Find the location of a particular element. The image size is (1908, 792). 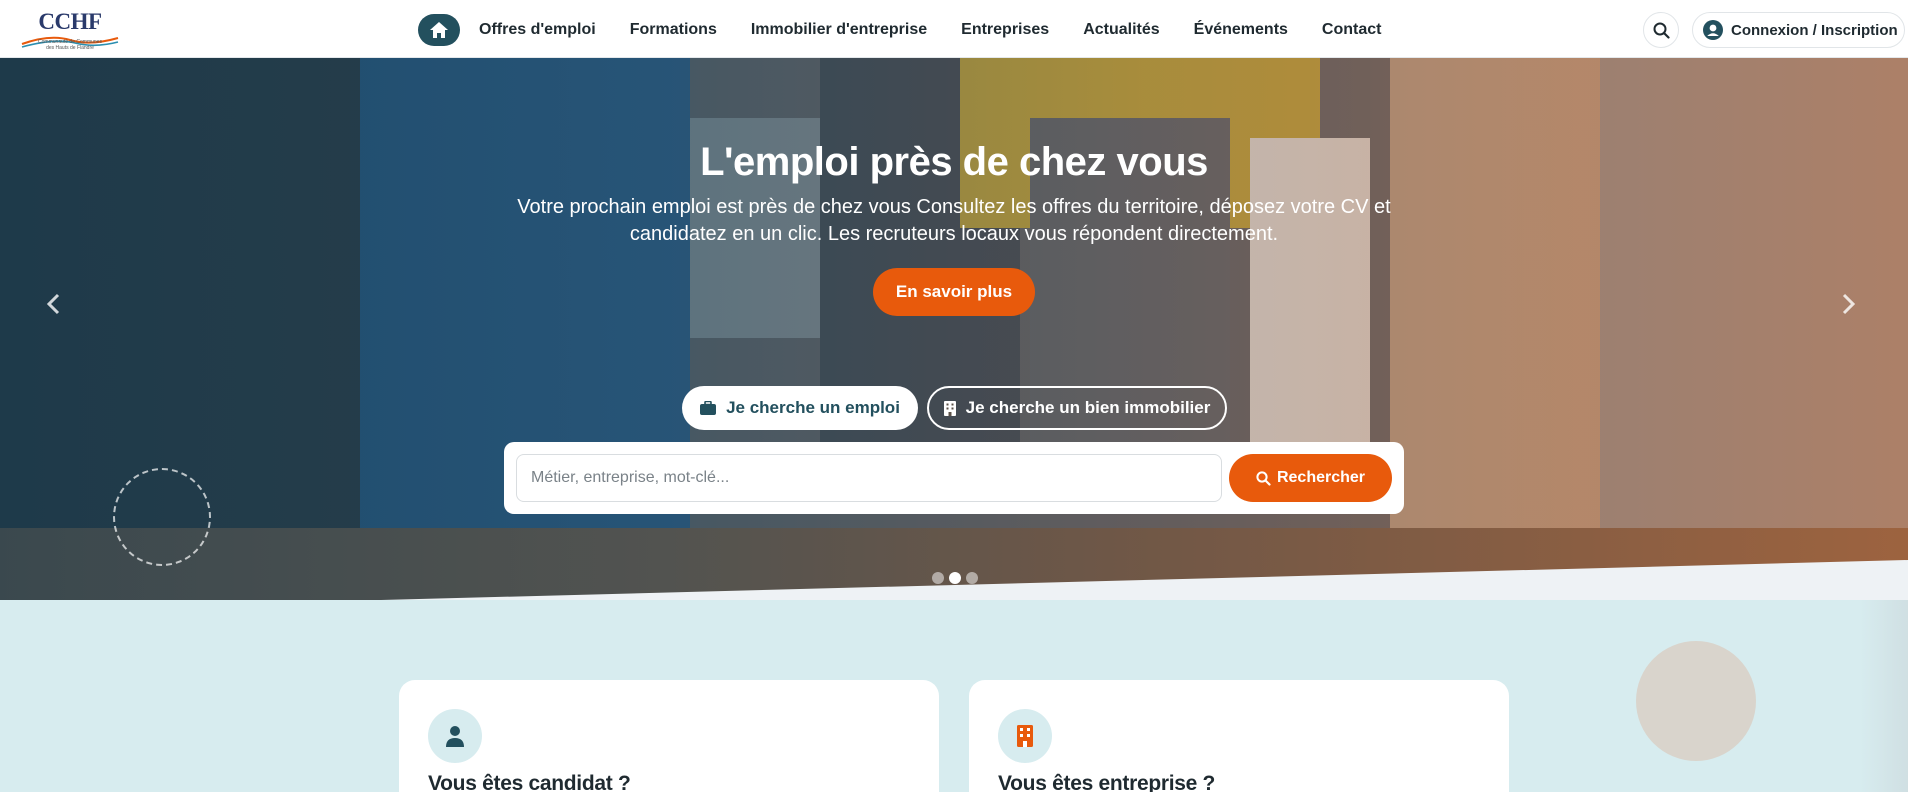

candidate-card-title: Vous êtes candidat ? is located at coordinates (529, 782).